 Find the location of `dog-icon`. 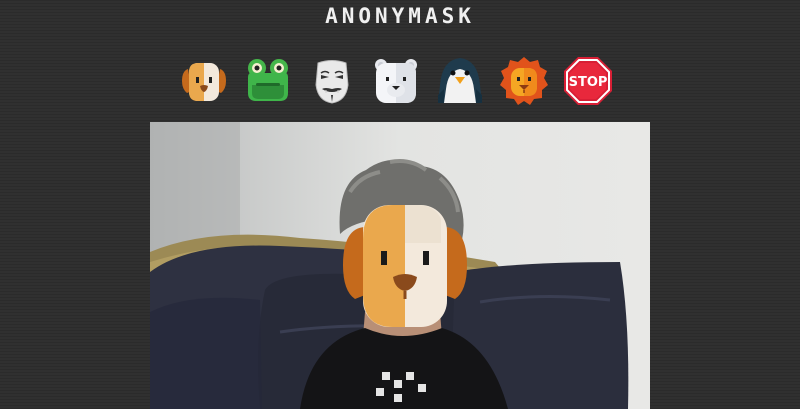

dog-icon is located at coordinates (204, 82).